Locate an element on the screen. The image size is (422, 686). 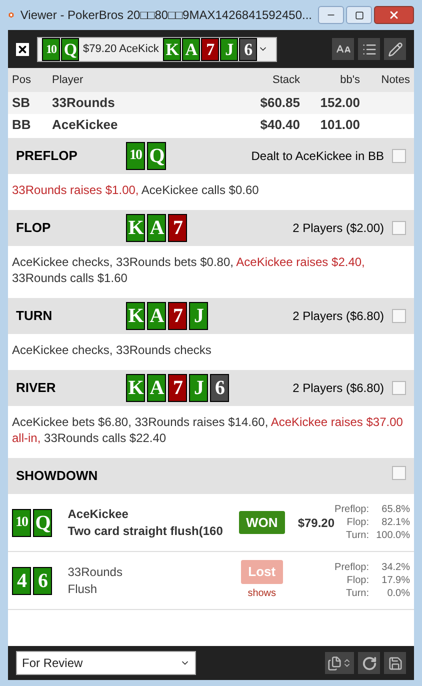
save-icon is located at coordinates (395, 663).